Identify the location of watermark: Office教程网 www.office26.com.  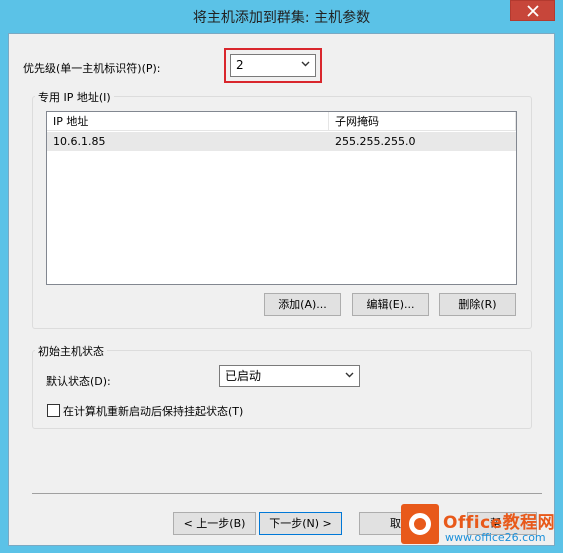
(480, 526).